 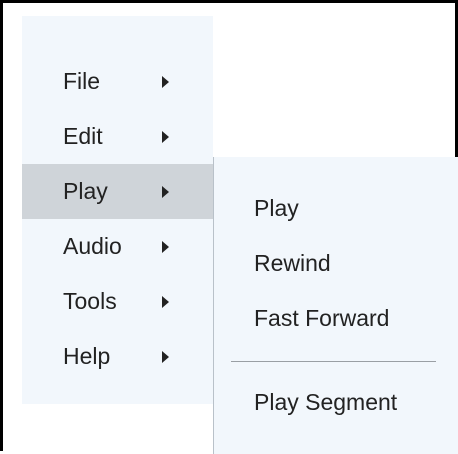 I want to click on menu-item-help: Help, so click(x=117, y=356).